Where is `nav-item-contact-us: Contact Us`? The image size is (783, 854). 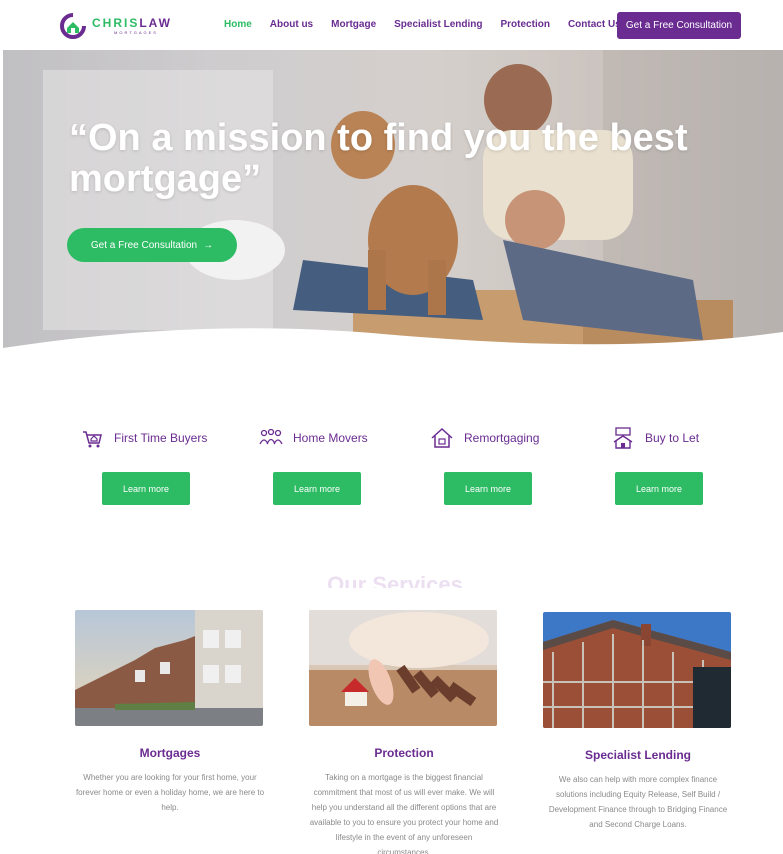 nav-item-contact-us: Contact Us is located at coordinates (594, 24).